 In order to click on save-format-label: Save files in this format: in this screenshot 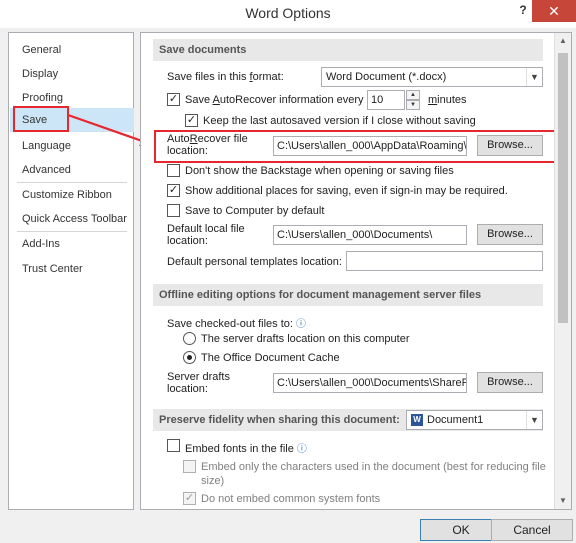, I will do `click(225, 77)`.